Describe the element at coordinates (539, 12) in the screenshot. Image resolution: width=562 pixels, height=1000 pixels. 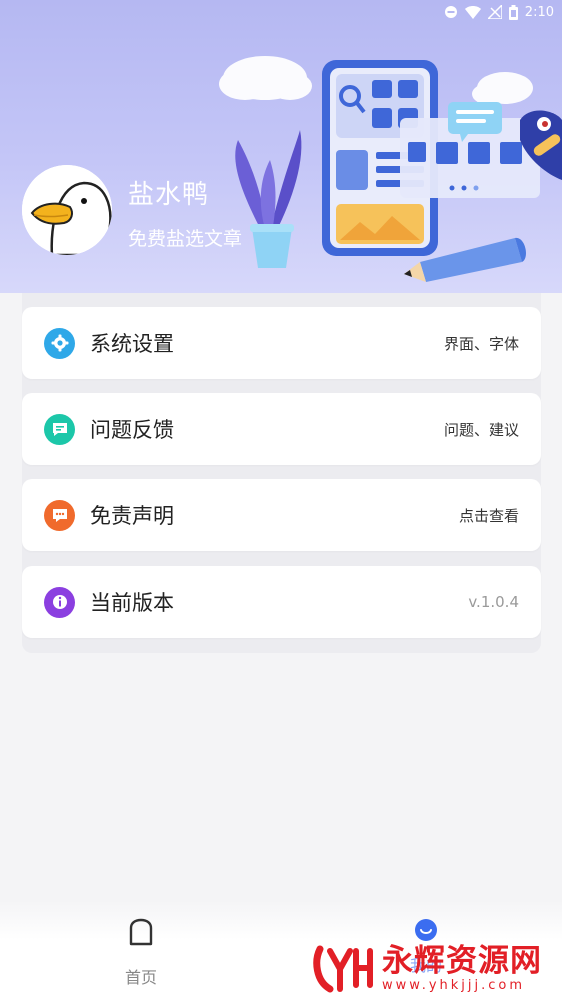
I see `status-time: 2:10` at that location.